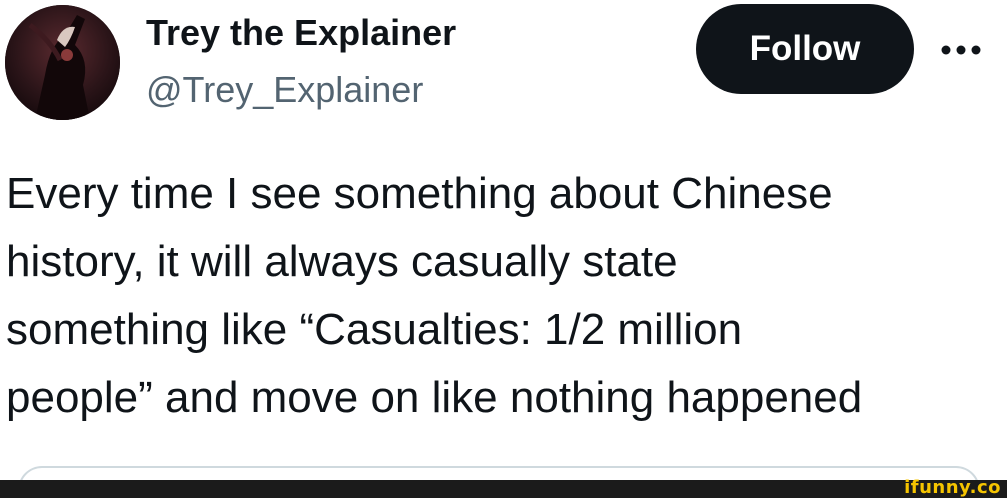 Image resolution: width=1007 pixels, height=498 pixels. What do you see at coordinates (952, 487) in the screenshot?
I see `ifunny-watermark: ifunny.co` at bounding box center [952, 487].